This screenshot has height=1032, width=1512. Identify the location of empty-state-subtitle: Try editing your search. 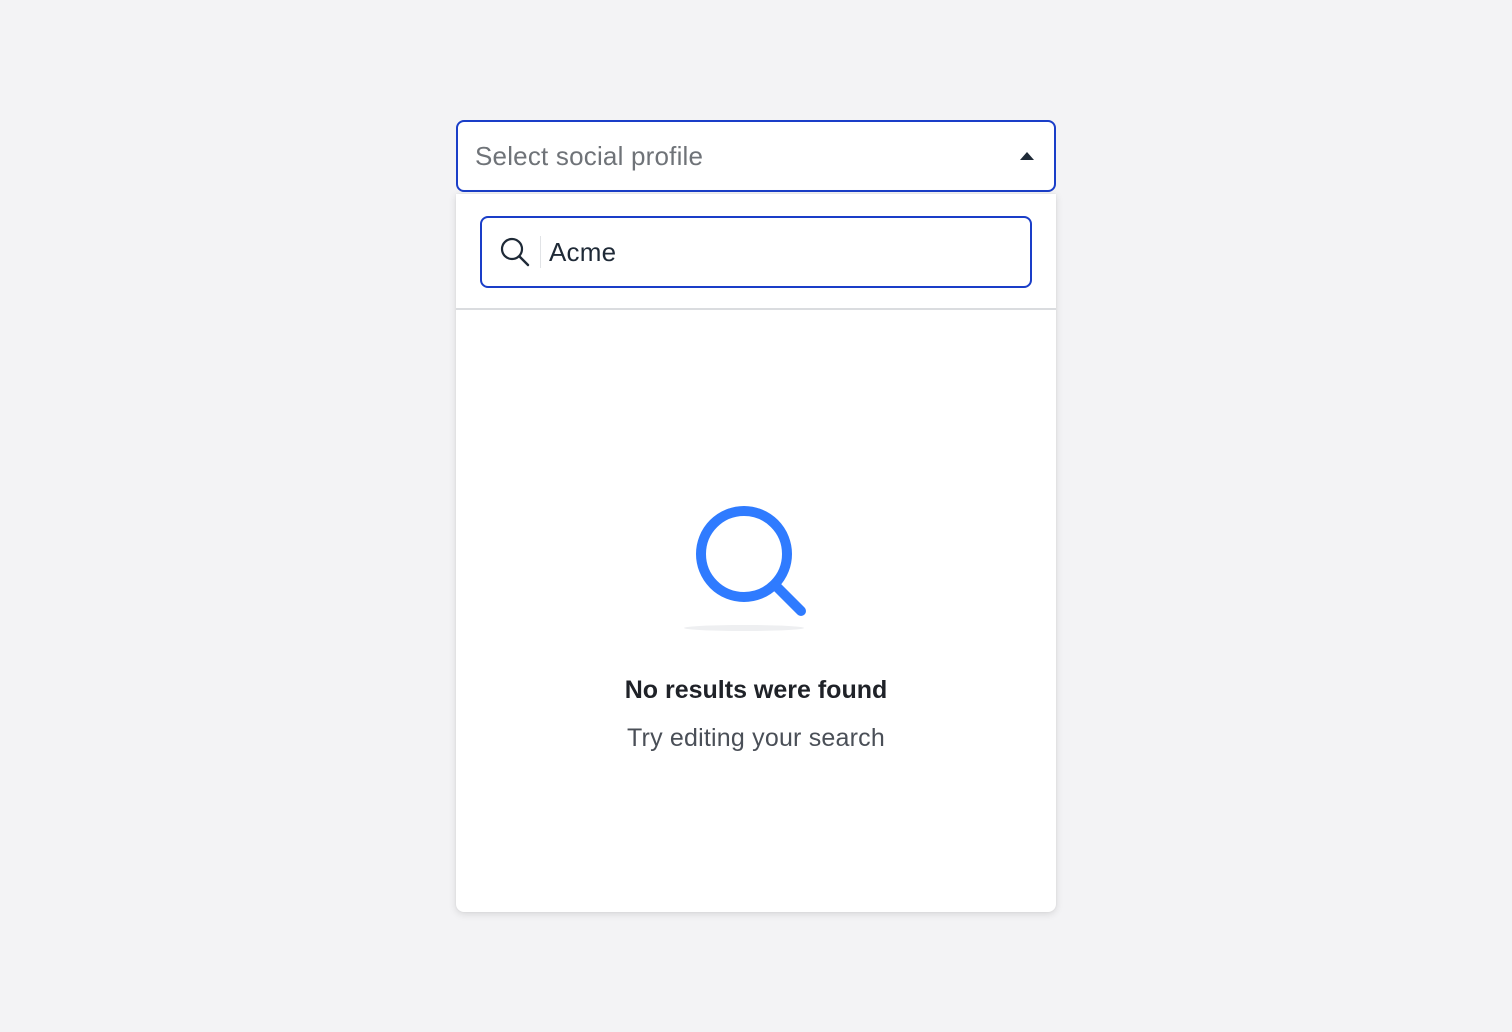
(756, 738).